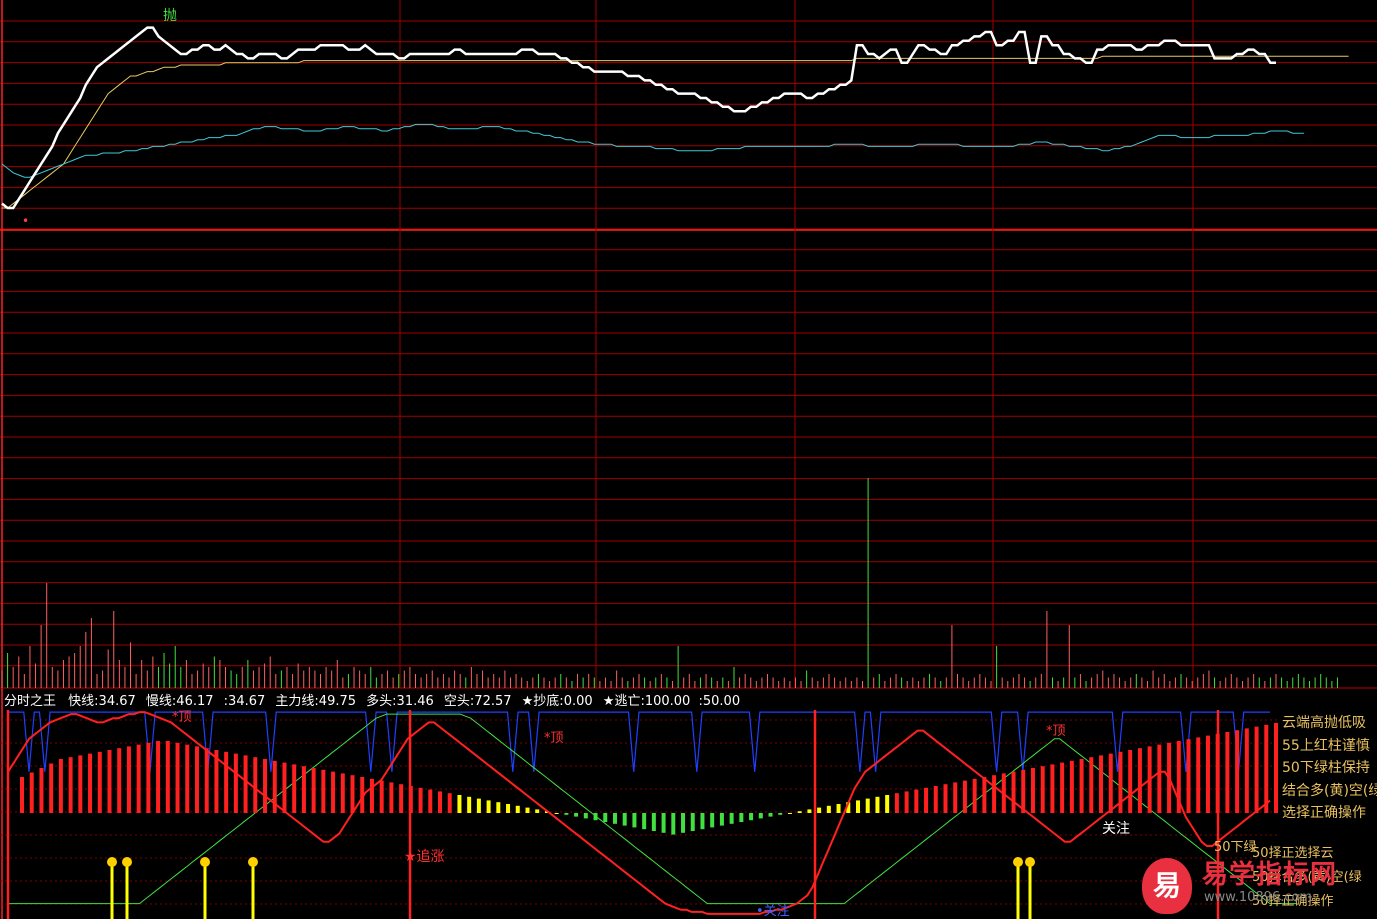 Image resolution: width=1377 pixels, height=919 pixels. I want to click on watermark-url: www.10896.com, so click(1258, 897).